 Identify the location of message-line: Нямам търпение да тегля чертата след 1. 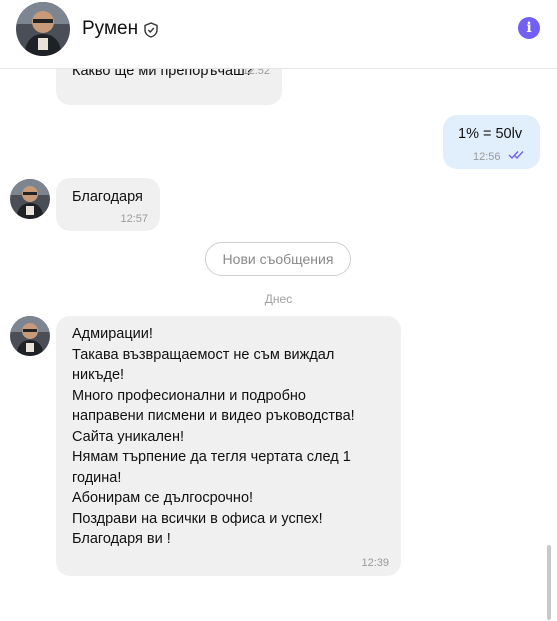
(211, 457).